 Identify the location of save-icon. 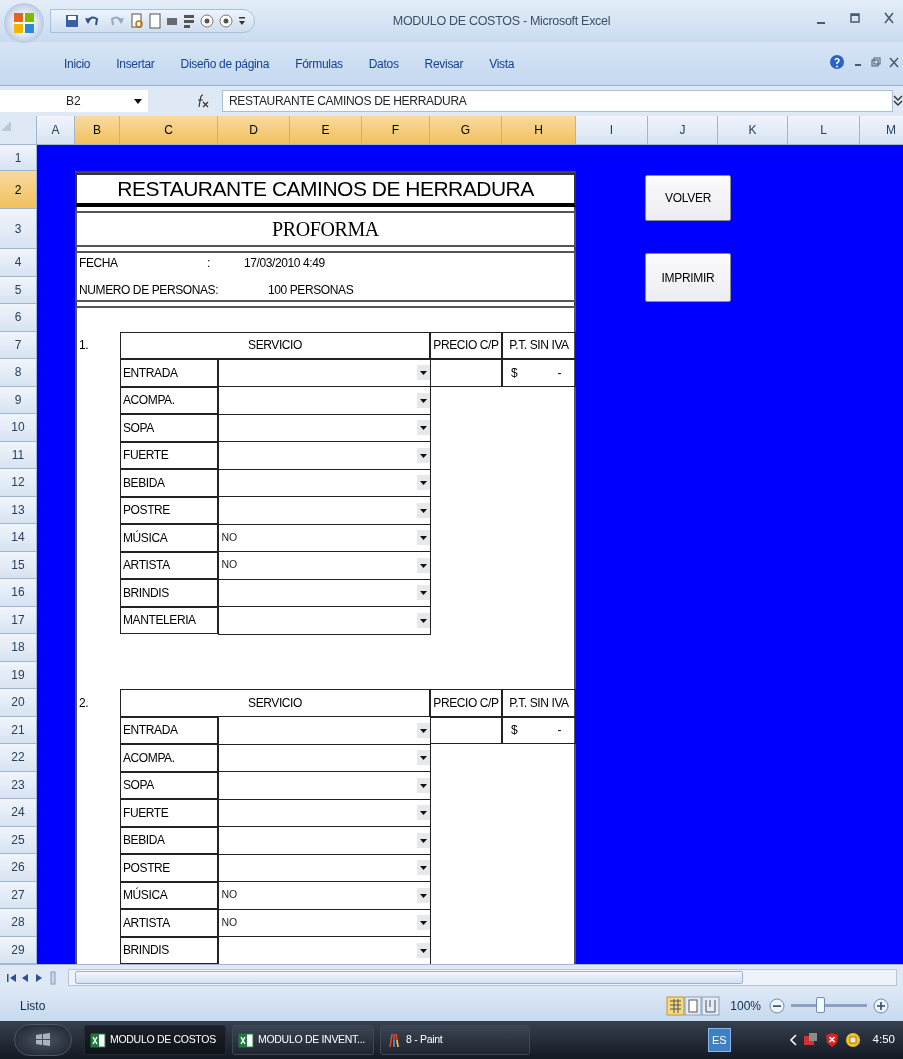
(72, 21).